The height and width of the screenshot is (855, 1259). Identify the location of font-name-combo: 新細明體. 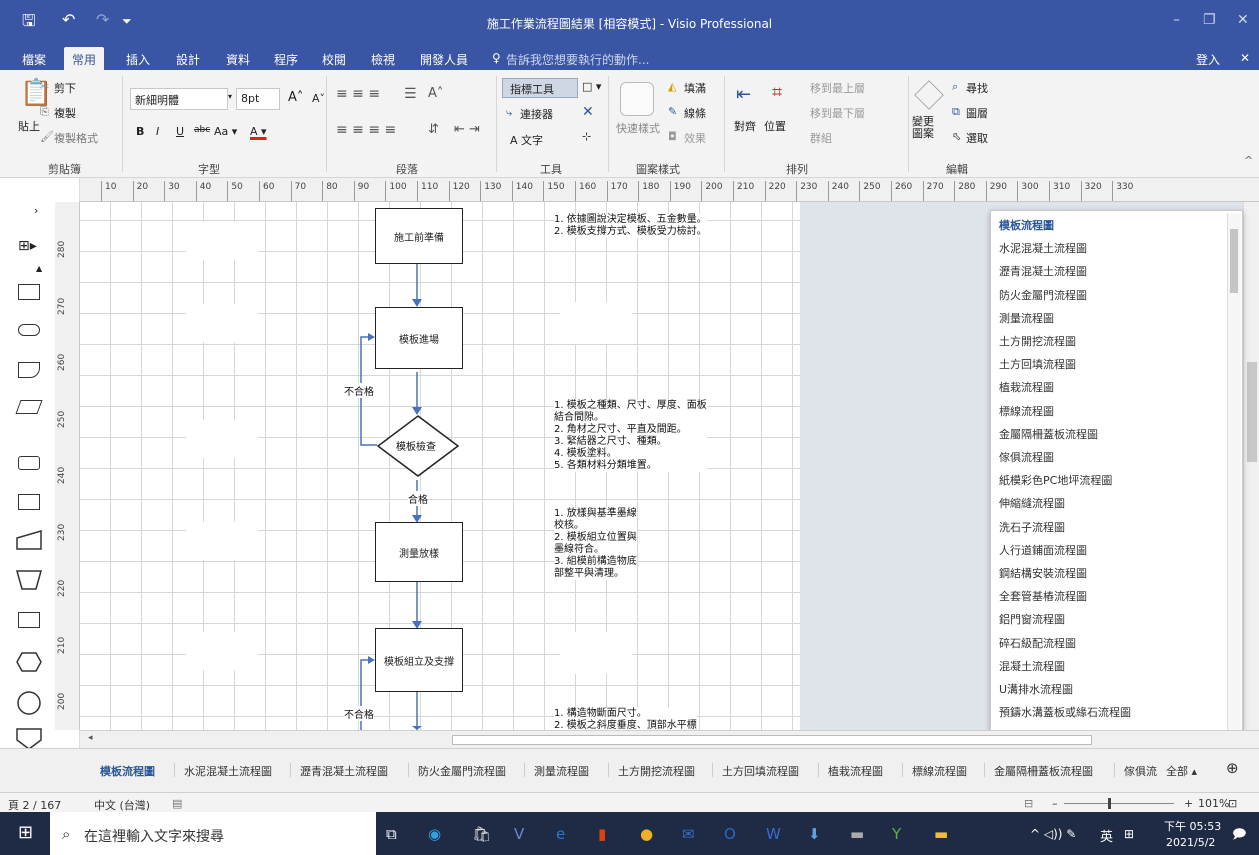
(179, 99).